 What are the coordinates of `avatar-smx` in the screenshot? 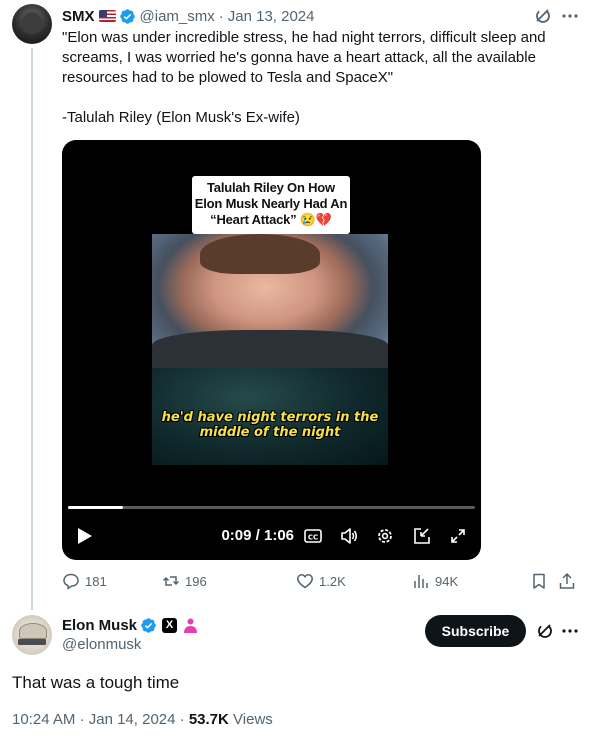 It's located at (32, 24).